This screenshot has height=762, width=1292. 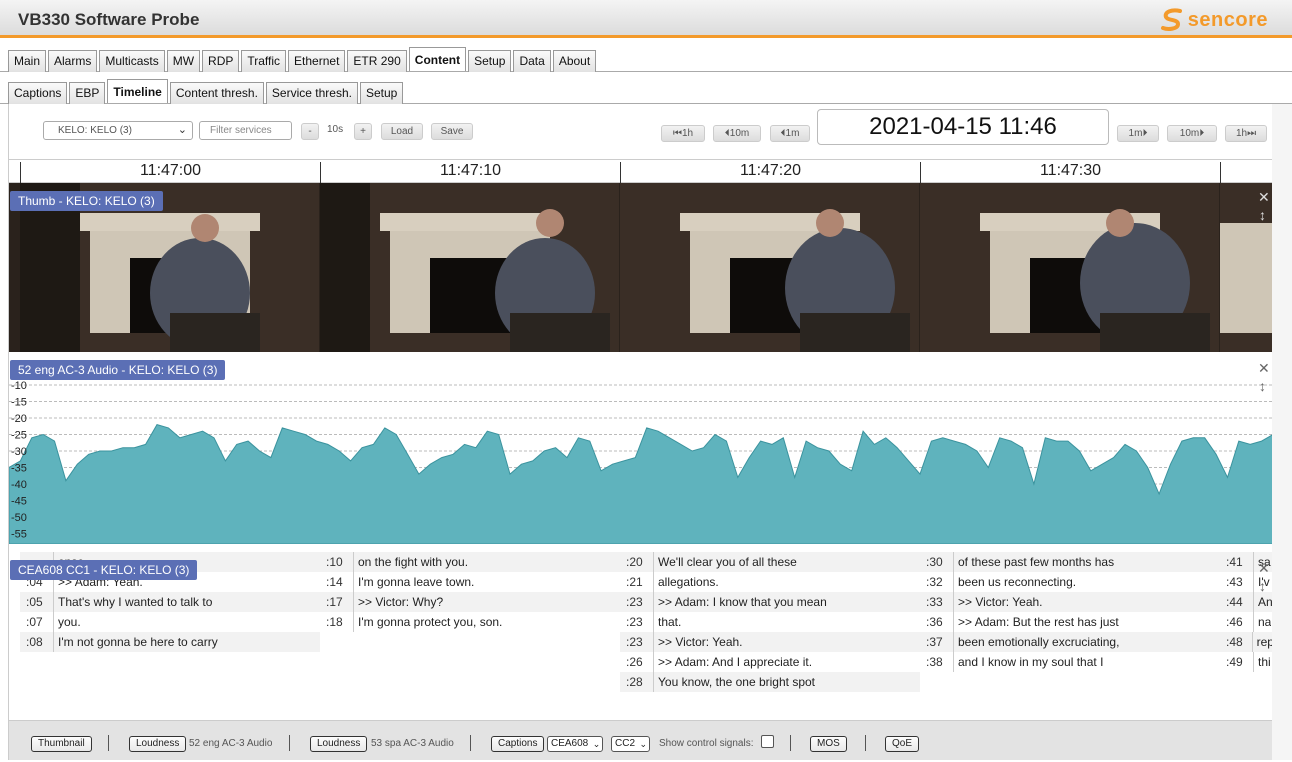 I want to click on thumbnail-button: Thumbnail, so click(x=61, y=744).